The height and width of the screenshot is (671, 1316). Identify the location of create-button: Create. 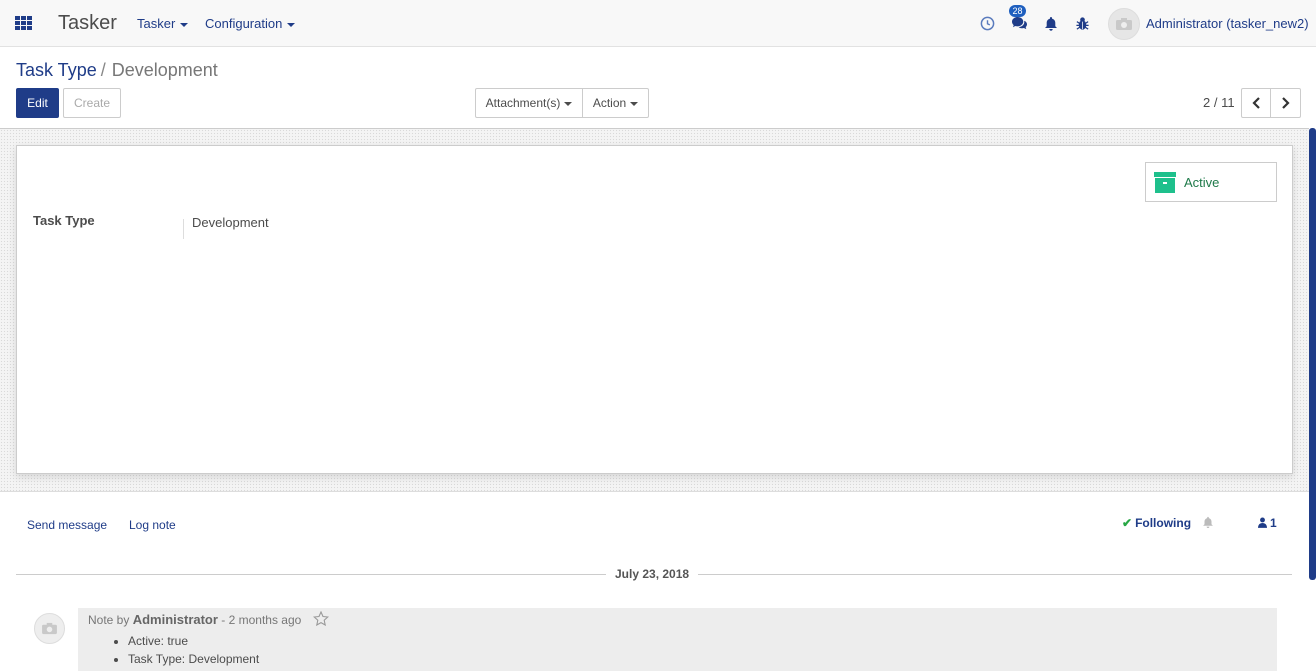
(92, 103).